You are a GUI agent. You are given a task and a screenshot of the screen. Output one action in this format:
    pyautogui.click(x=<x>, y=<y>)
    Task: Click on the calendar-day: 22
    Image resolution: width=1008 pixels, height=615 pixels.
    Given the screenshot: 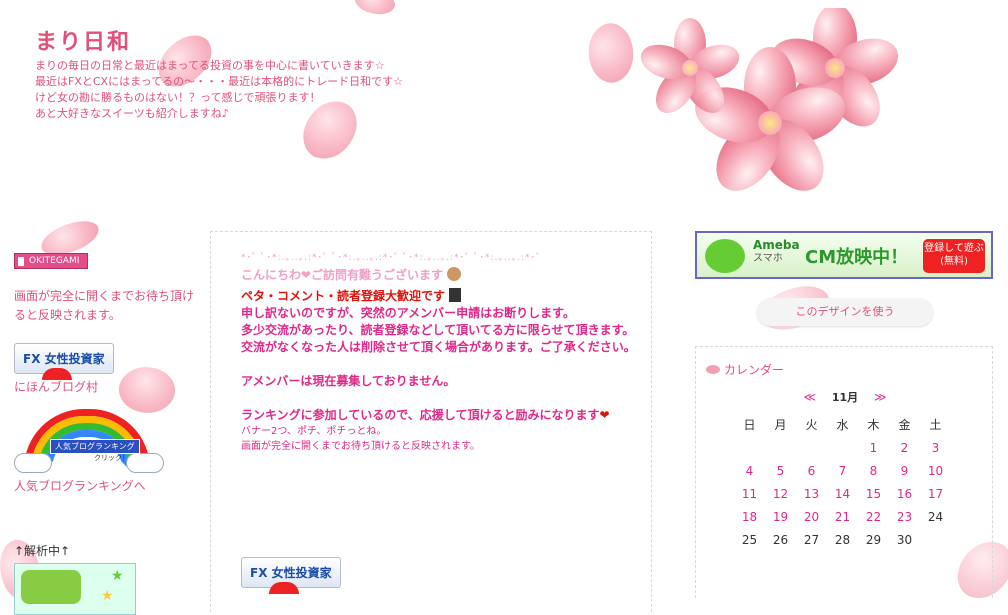 What is the action you would take?
    pyautogui.click(x=873, y=516)
    